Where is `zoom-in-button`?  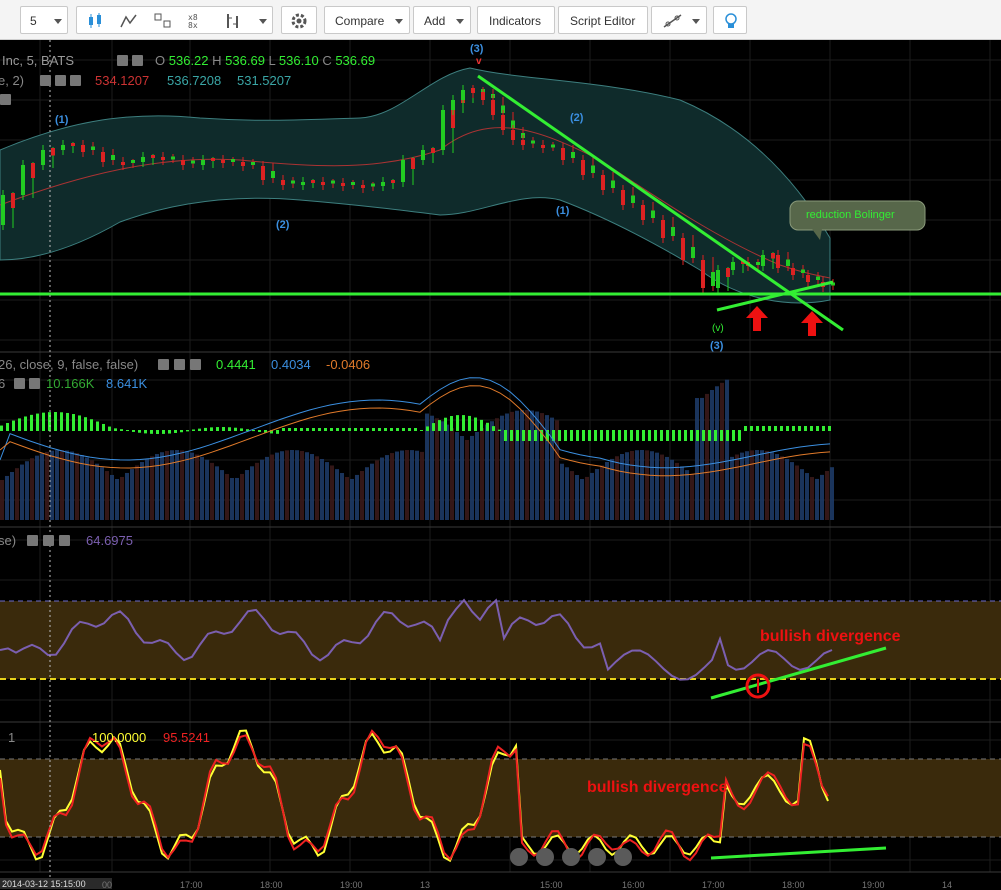 zoom-in-button is located at coordinates (571, 857).